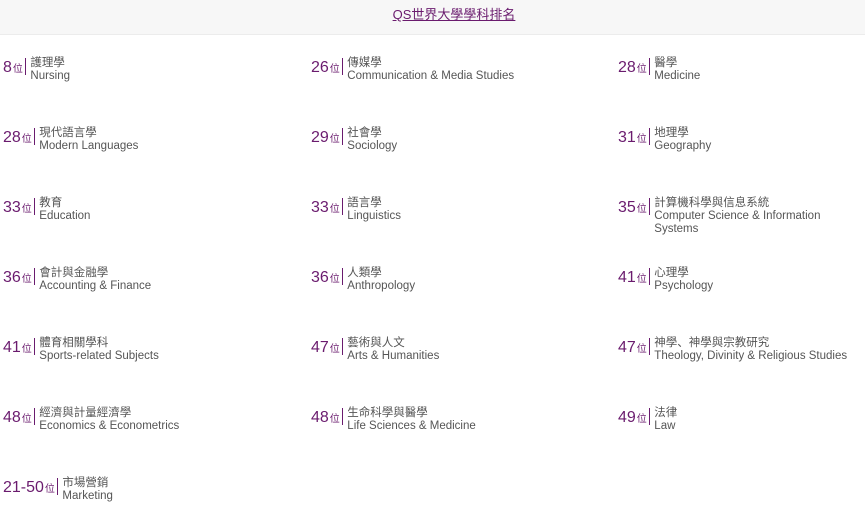 This screenshot has width=865, height=514. Describe the element at coordinates (665, 420) in the screenshot. I see `subject-names: 法律 Law` at that location.